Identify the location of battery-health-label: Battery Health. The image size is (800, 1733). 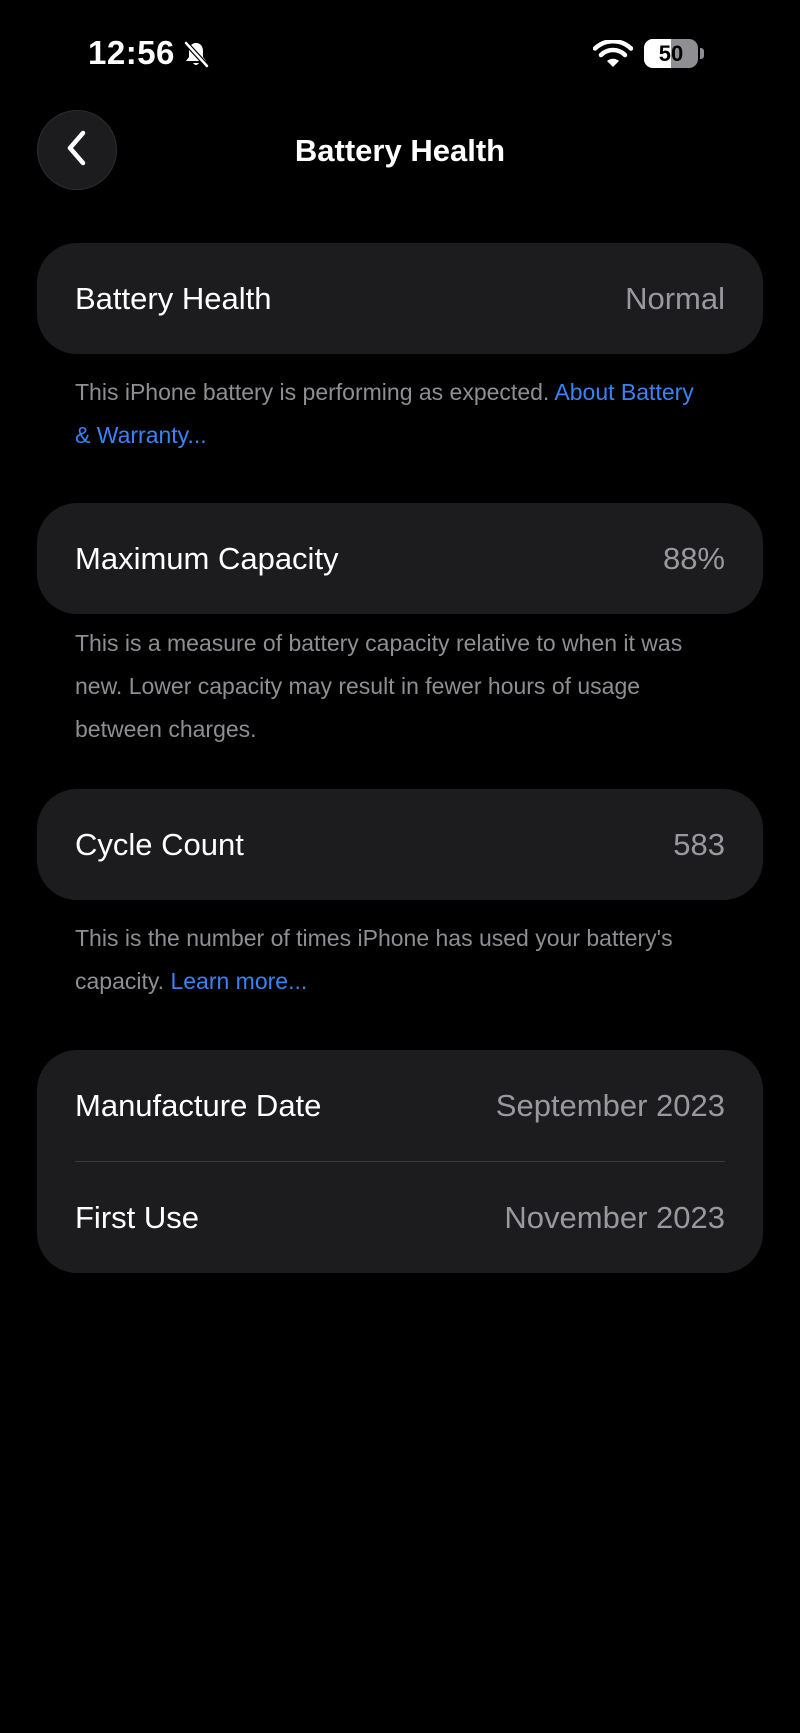
(173, 298).